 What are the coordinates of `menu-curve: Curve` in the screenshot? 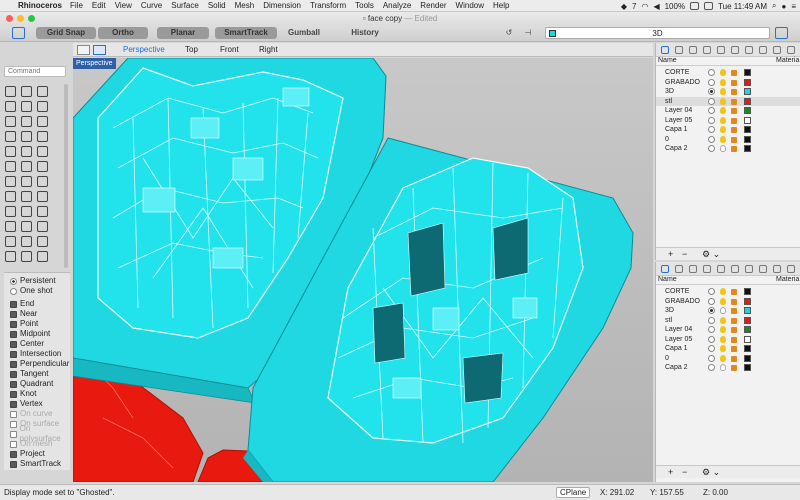 It's located at (151, 5).